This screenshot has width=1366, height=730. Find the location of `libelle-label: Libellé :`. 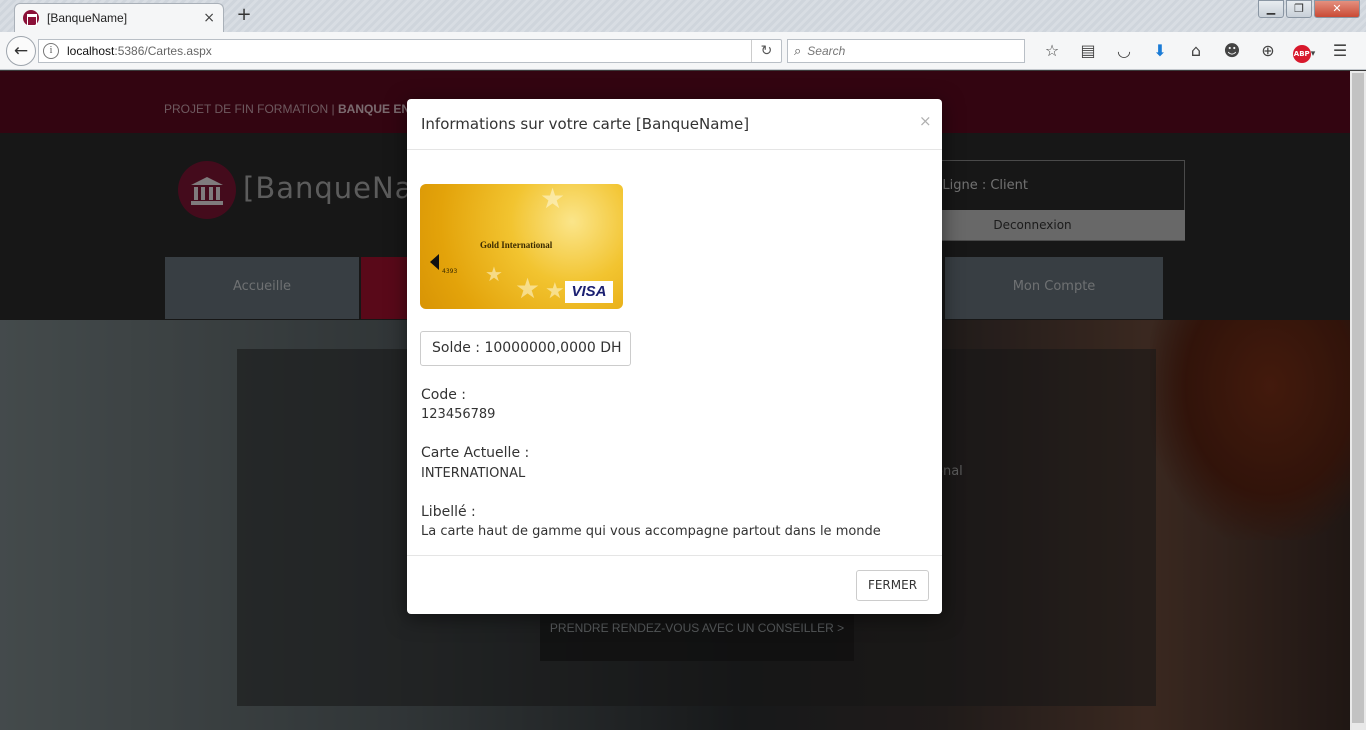

libelle-label: Libellé : is located at coordinates (448, 512).